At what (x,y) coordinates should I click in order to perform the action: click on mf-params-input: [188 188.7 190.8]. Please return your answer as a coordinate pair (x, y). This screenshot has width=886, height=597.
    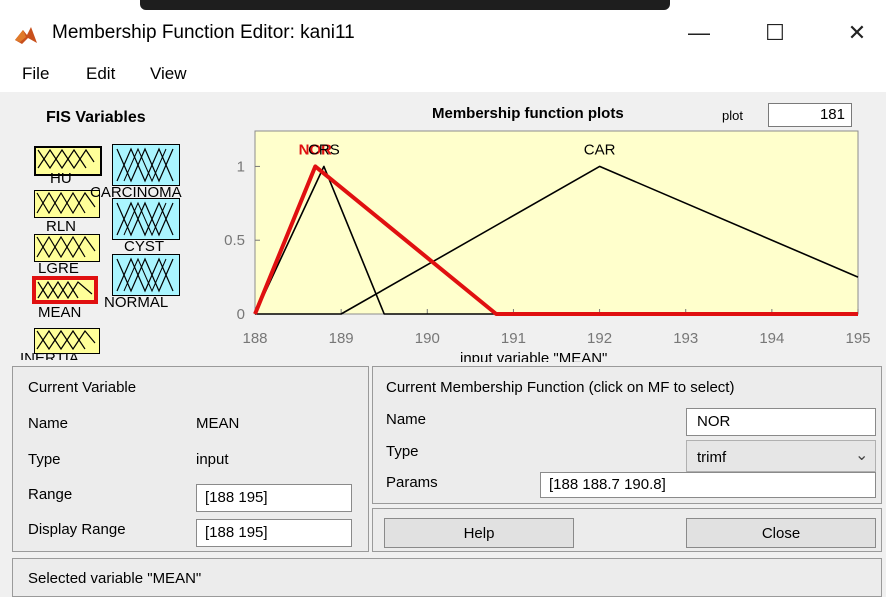
    Looking at the image, I should click on (708, 485).